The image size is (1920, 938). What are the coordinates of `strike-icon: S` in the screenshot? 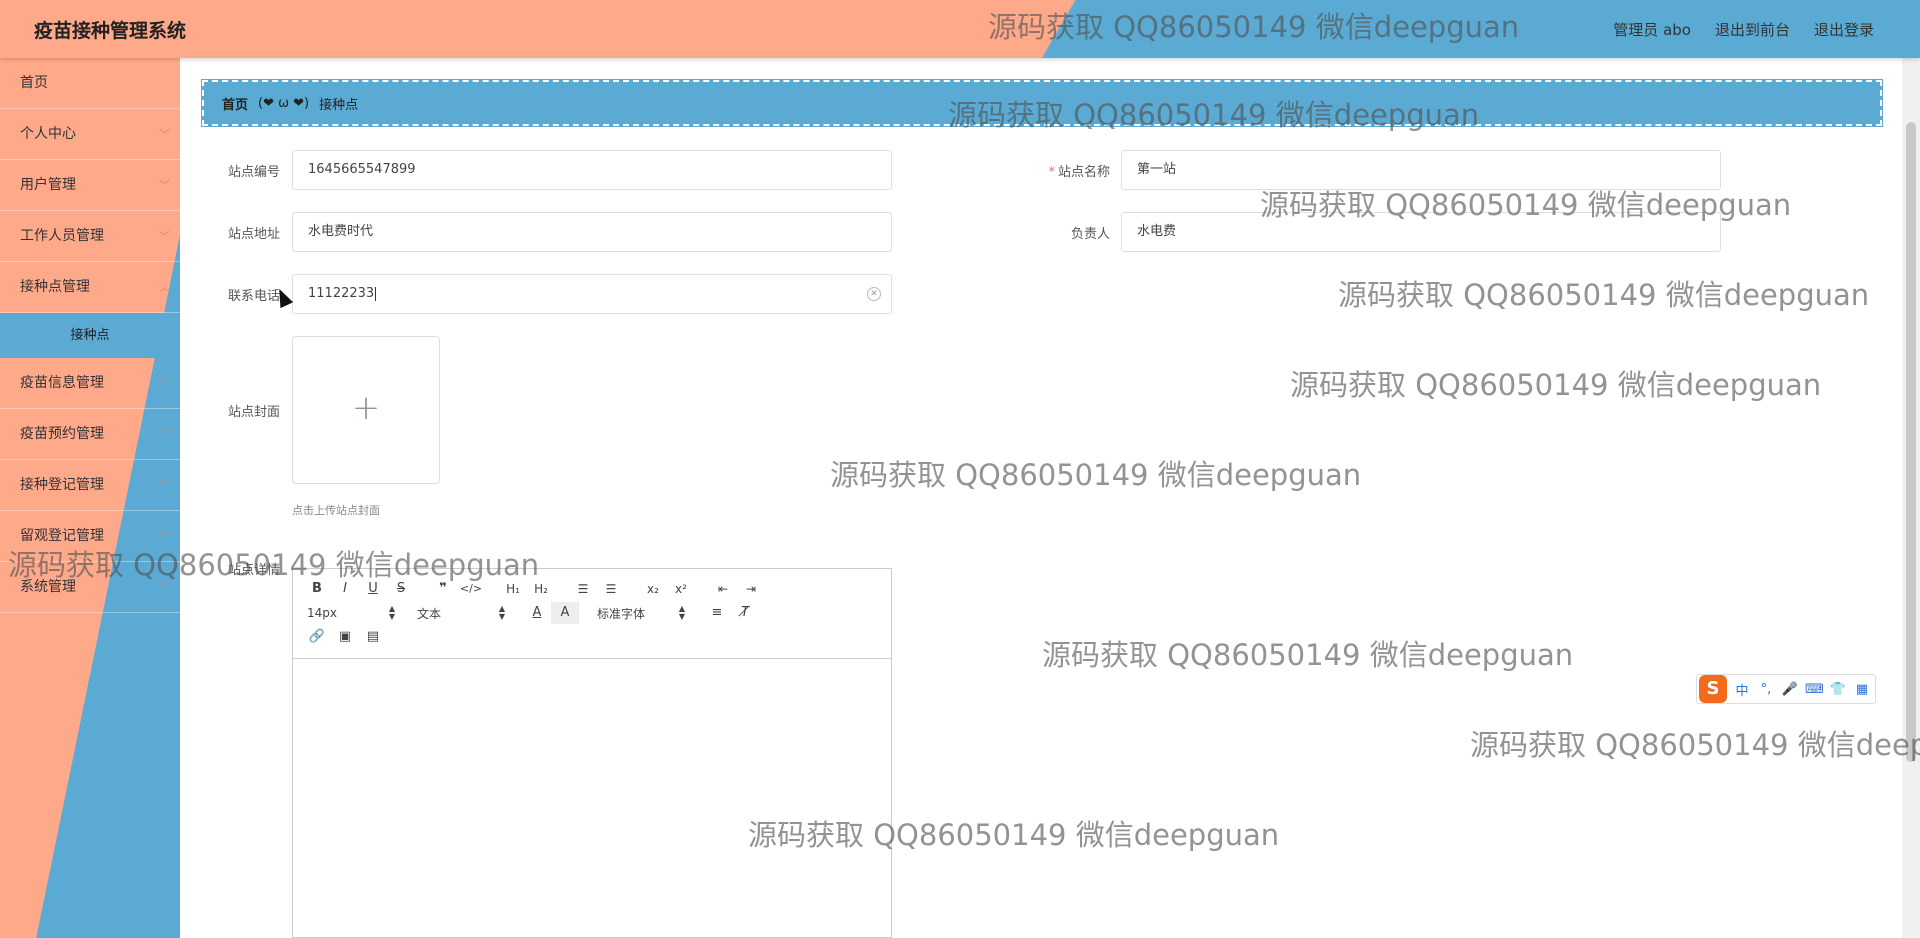 It's located at (401, 589).